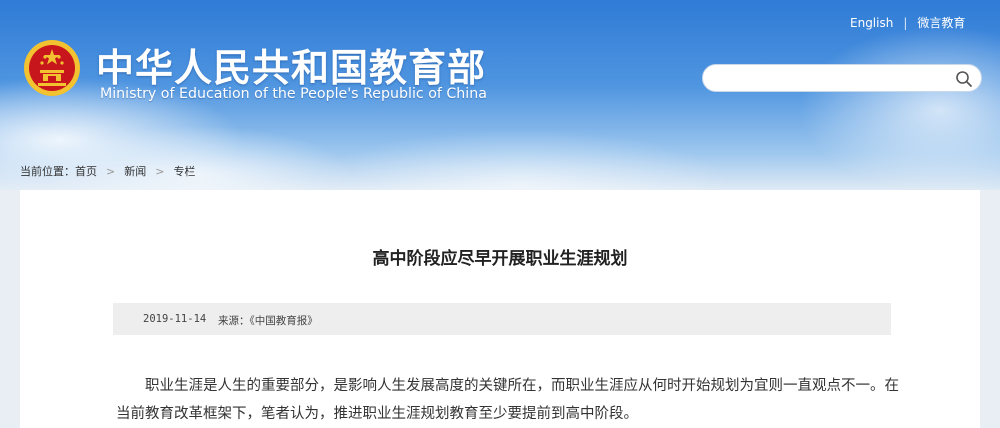 Image resolution: width=1000 pixels, height=428 pixels. Describe the element at coordinates (268, 321) in the screenshot. I see `article-source: 来源：《中国教育报》` at that location.